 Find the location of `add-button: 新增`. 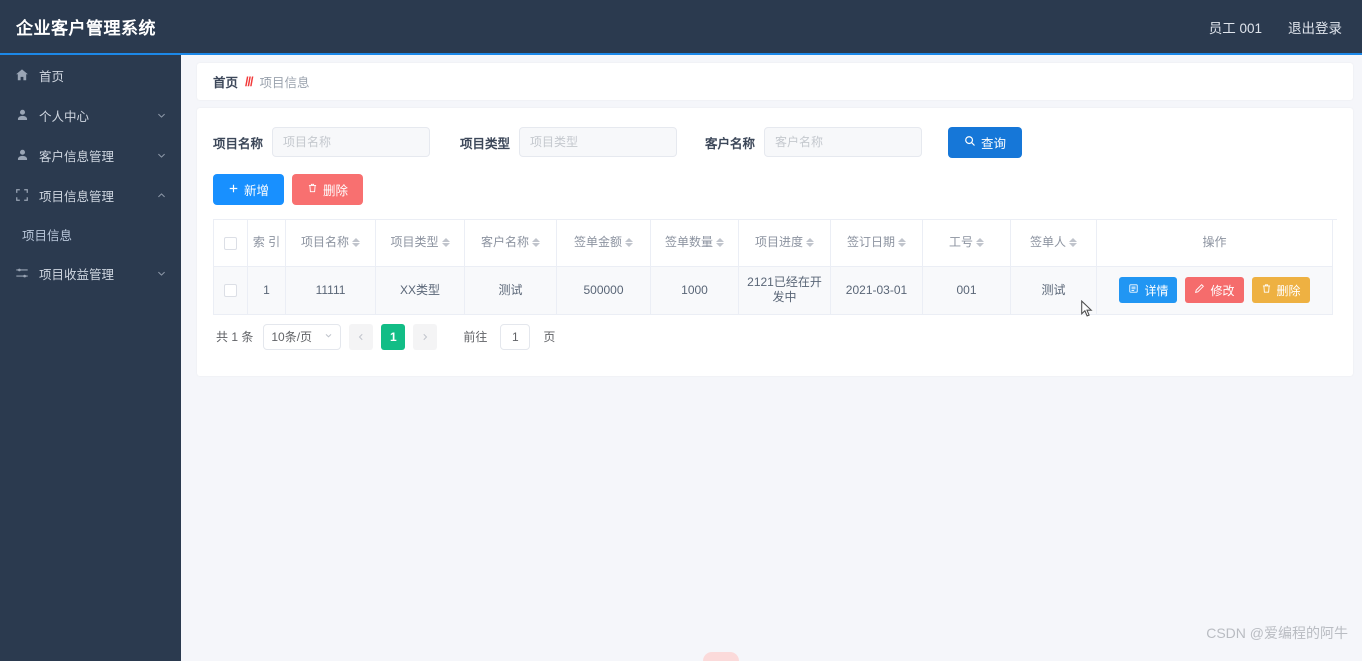

add-button: 新增 is located at coordinates (249, 189).